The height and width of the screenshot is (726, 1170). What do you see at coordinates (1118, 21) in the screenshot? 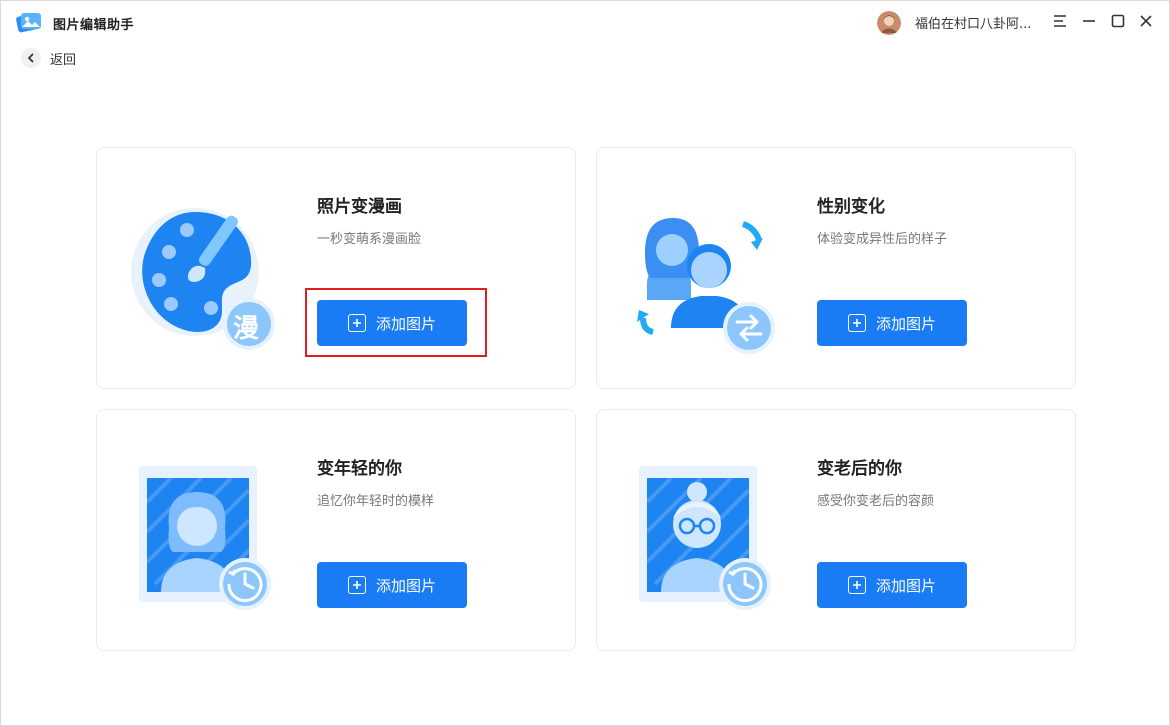
I see `maximize-icon` at bounding box center [1118, 21].